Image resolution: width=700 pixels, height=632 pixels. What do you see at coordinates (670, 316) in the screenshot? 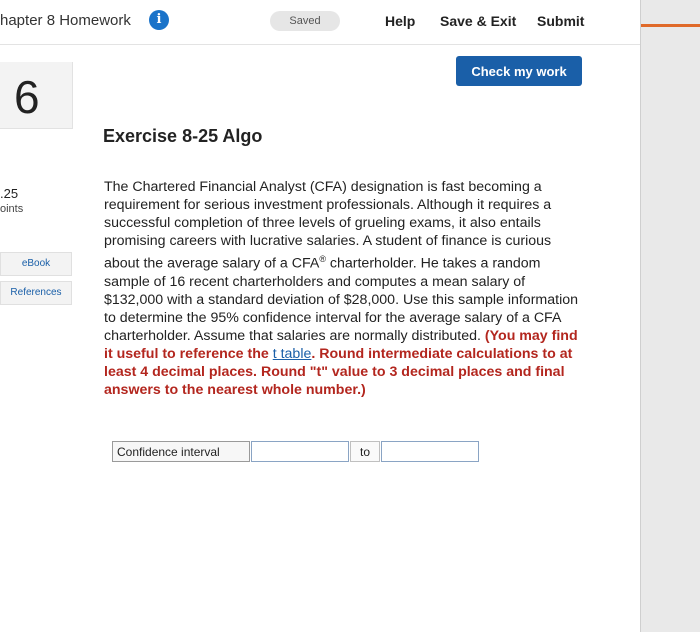
I see `right-gutter` at bounding box center [670, 316].